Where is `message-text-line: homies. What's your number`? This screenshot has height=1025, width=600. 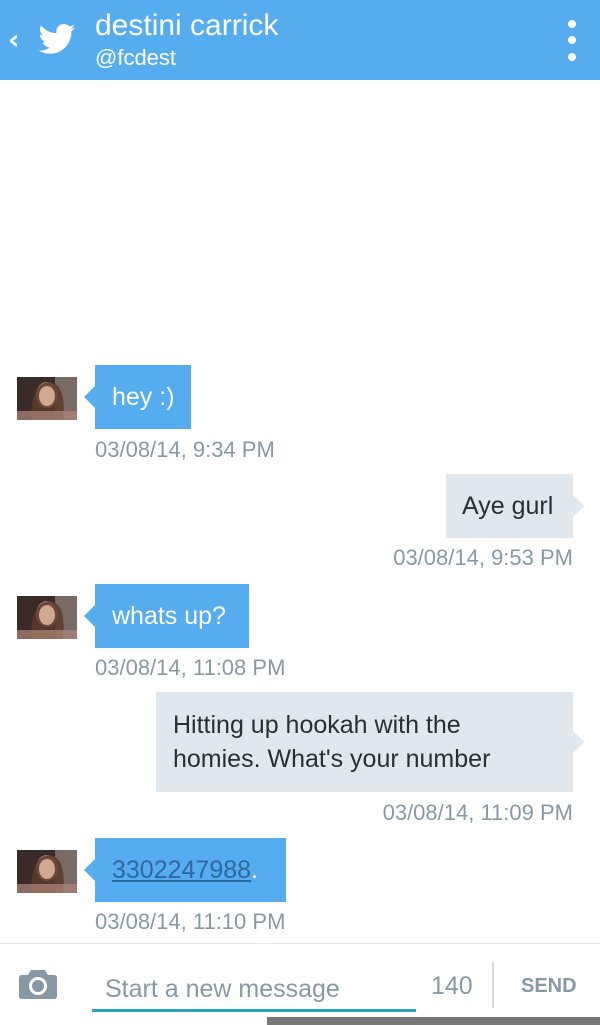 message-text-line: homies. What's your number is located at coordinates (332, 759).